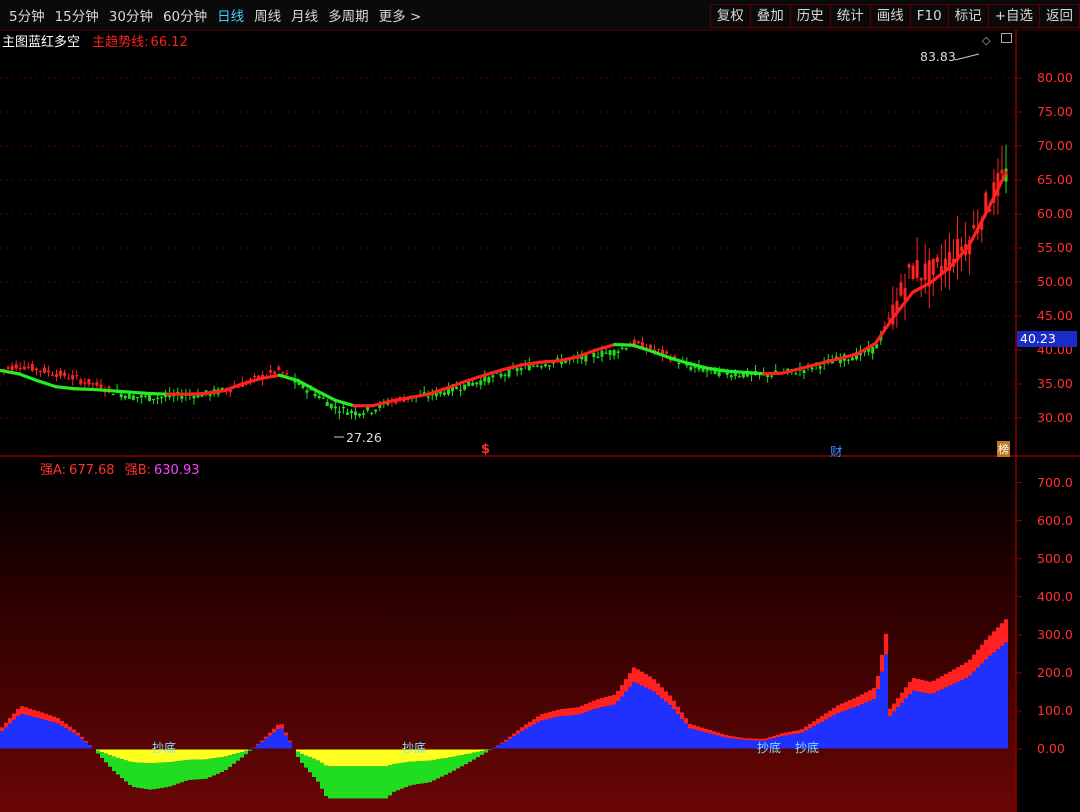 The height and width of the screenshot is (812, 1080). I want to click on tab-multi-period: 多周期, so click(348, 15).